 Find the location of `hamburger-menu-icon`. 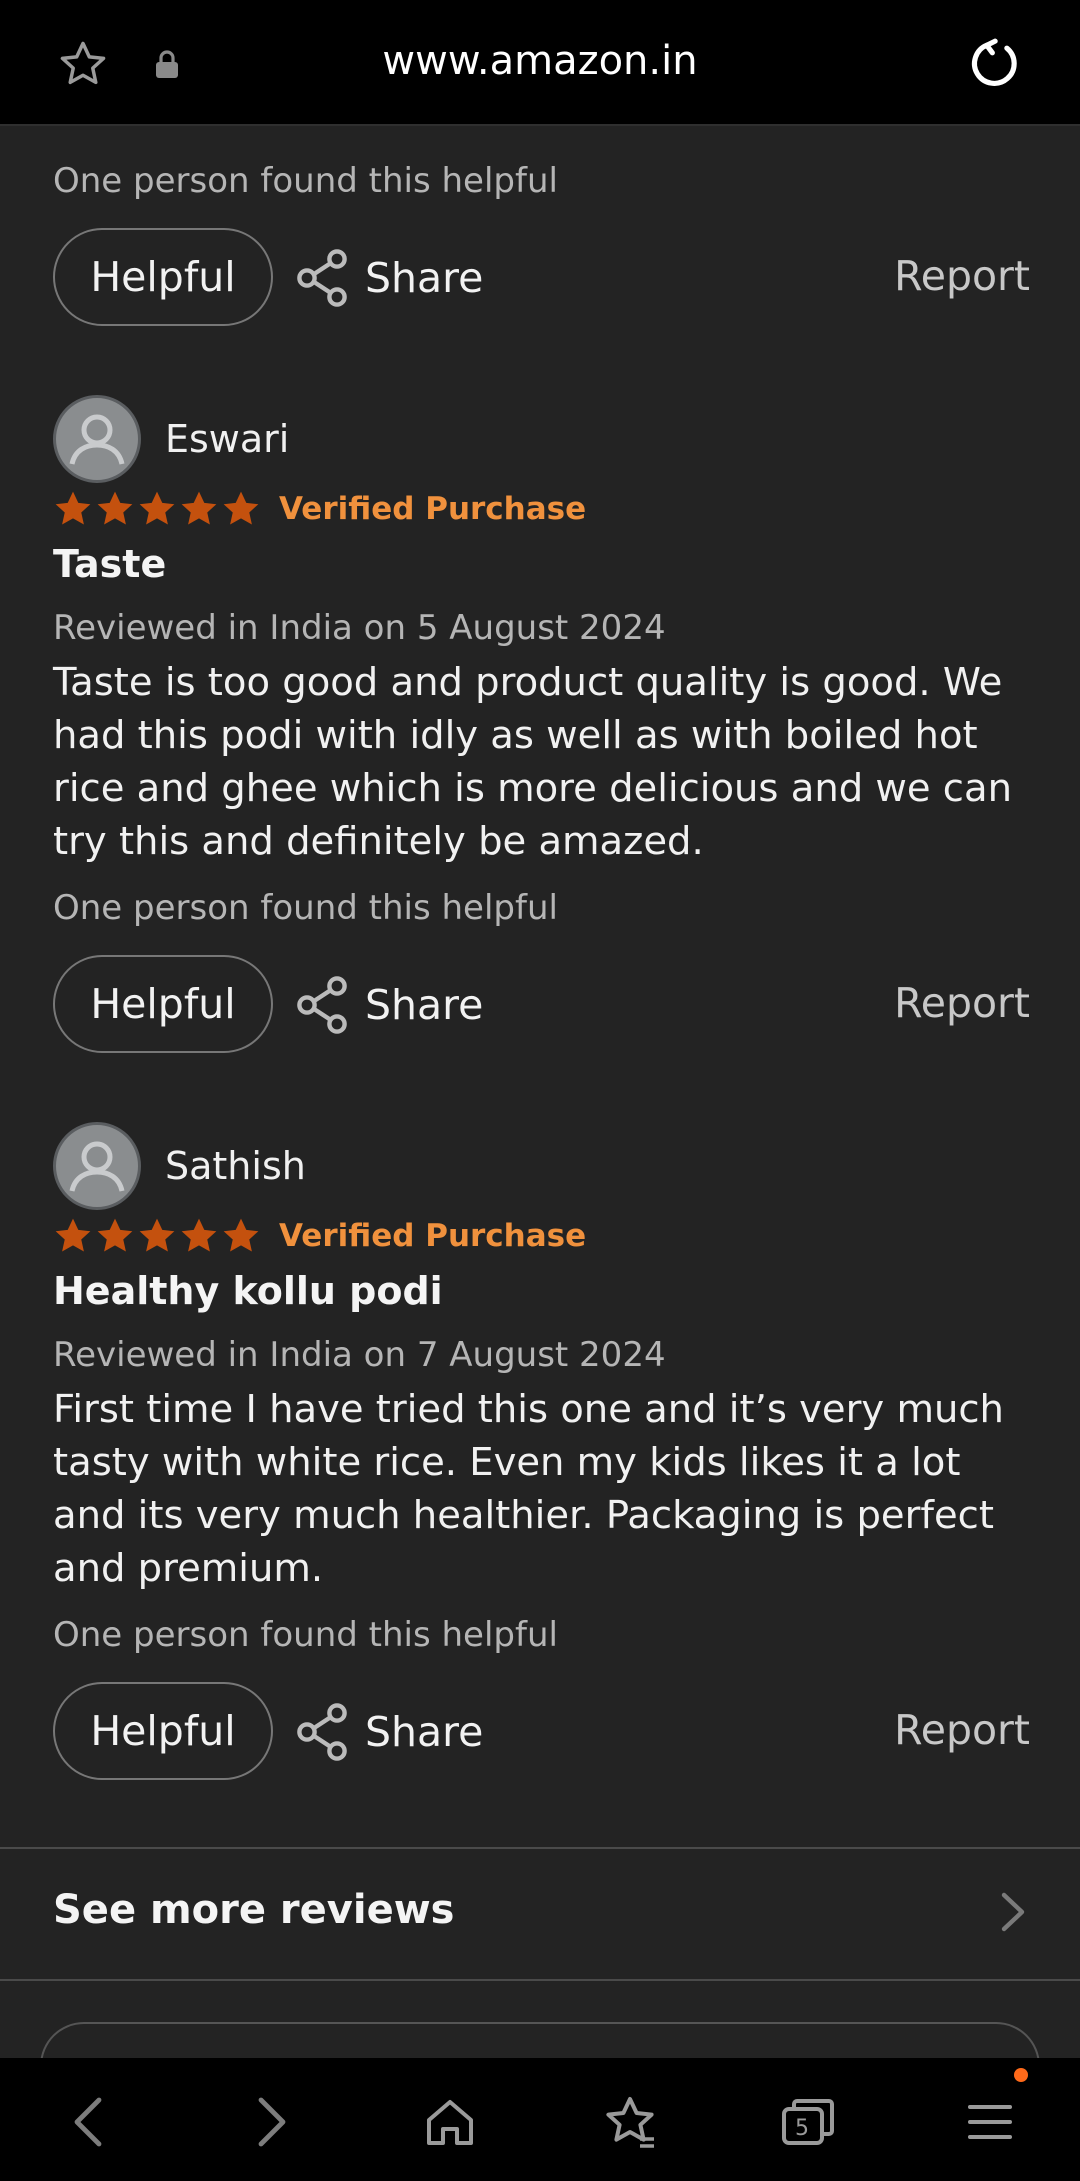

hamburger-menu-icon is located at coordinates (990, 2122).